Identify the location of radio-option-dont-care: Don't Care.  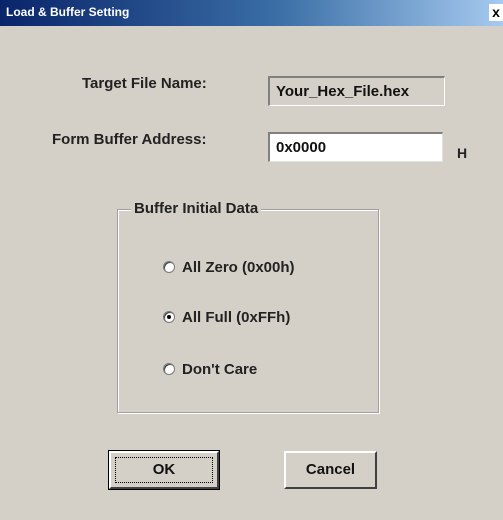
(210, 369).